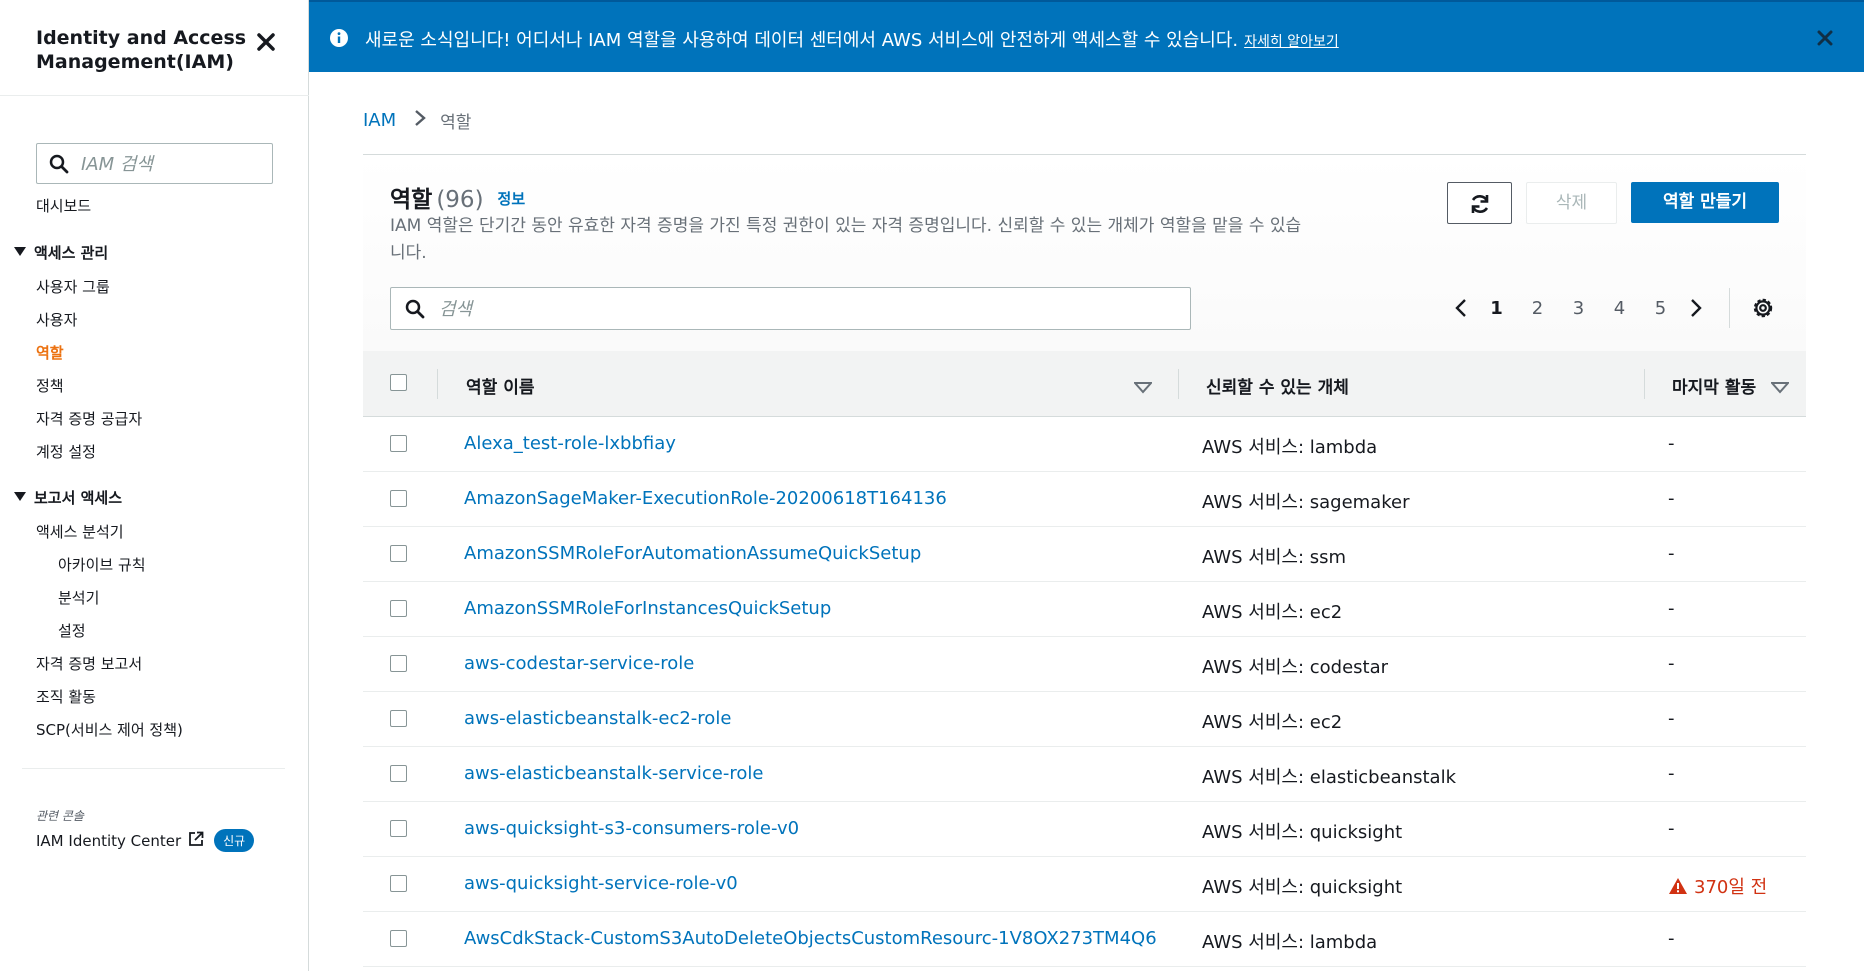 The image size is (1864, 971). Describe the element at coordinates (512, 199) in the screenshot. I see `info-link: 정보` at that location.